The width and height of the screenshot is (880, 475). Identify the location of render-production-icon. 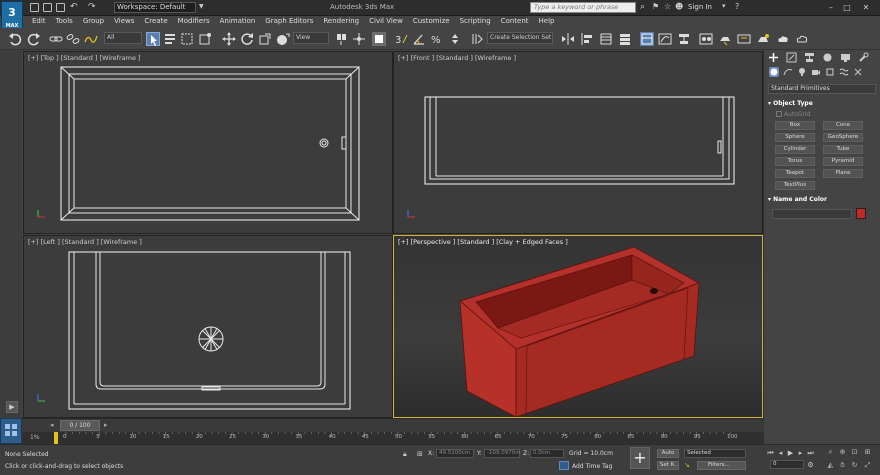
(763, 39).